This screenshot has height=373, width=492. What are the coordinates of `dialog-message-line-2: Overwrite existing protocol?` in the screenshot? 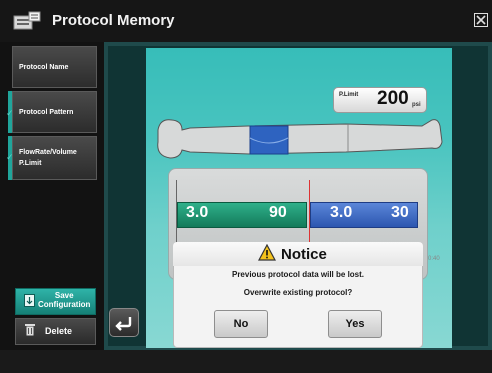 It's located at (298, 292).